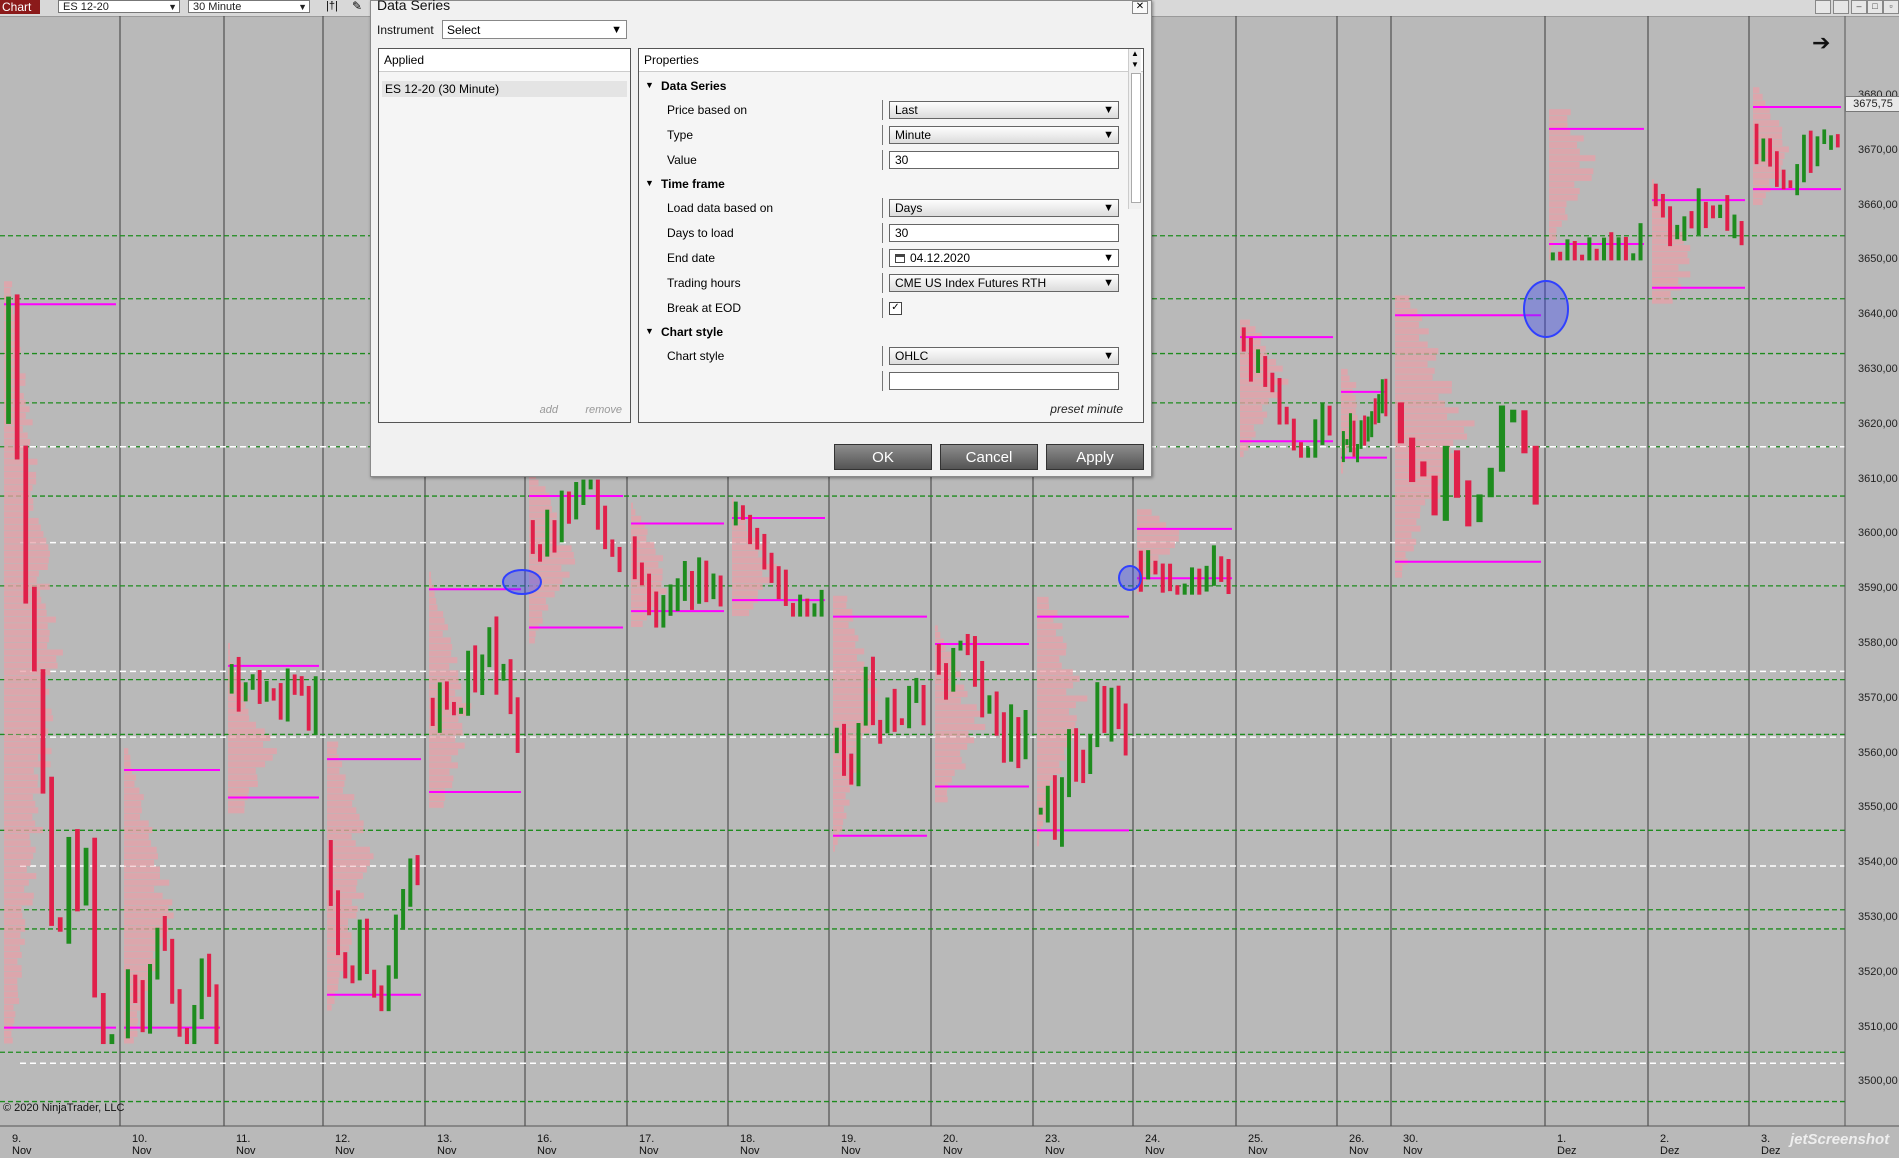 This screenshot has width=1899, height=1158. Describe the element at coordinates (883, 332) in the screenshot. I see `category-chart-style: ▼ Chart style` at that location.